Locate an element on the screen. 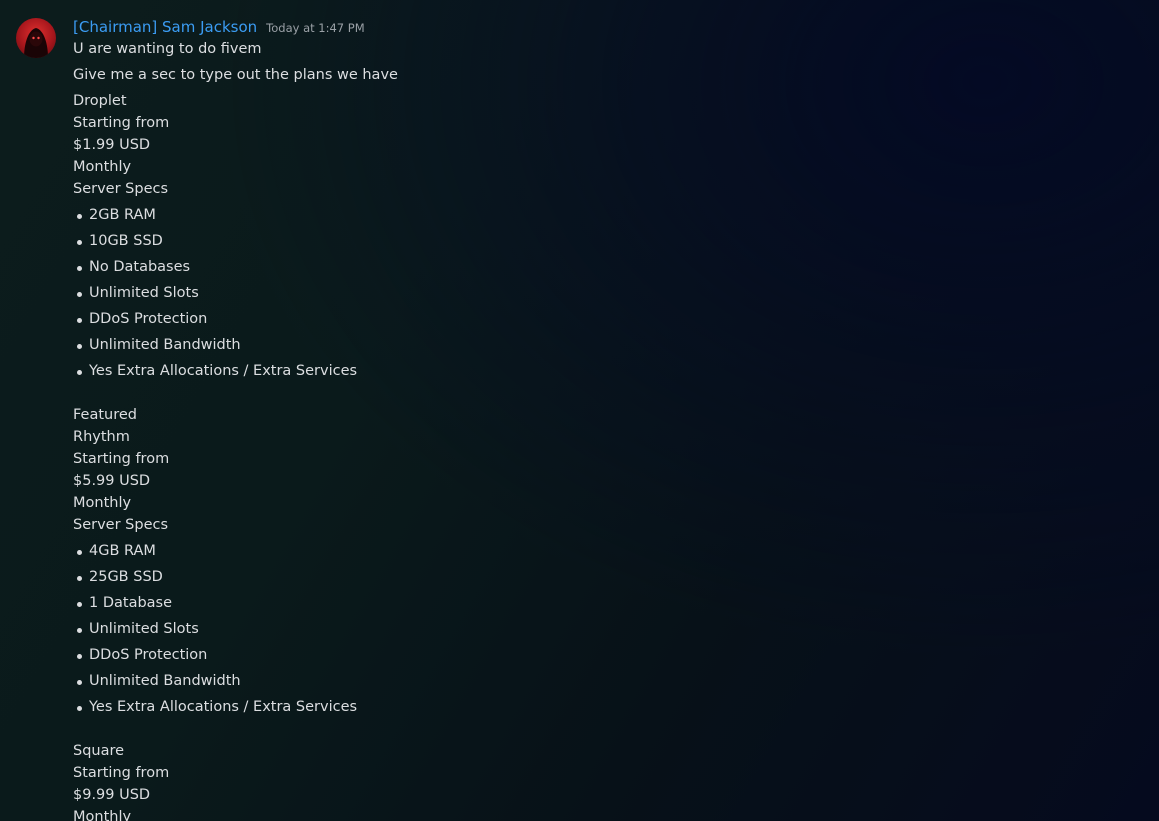 The image size is (1159, 821). username: [Chairman] Sam Jackson is located at coordinates (165, 27).